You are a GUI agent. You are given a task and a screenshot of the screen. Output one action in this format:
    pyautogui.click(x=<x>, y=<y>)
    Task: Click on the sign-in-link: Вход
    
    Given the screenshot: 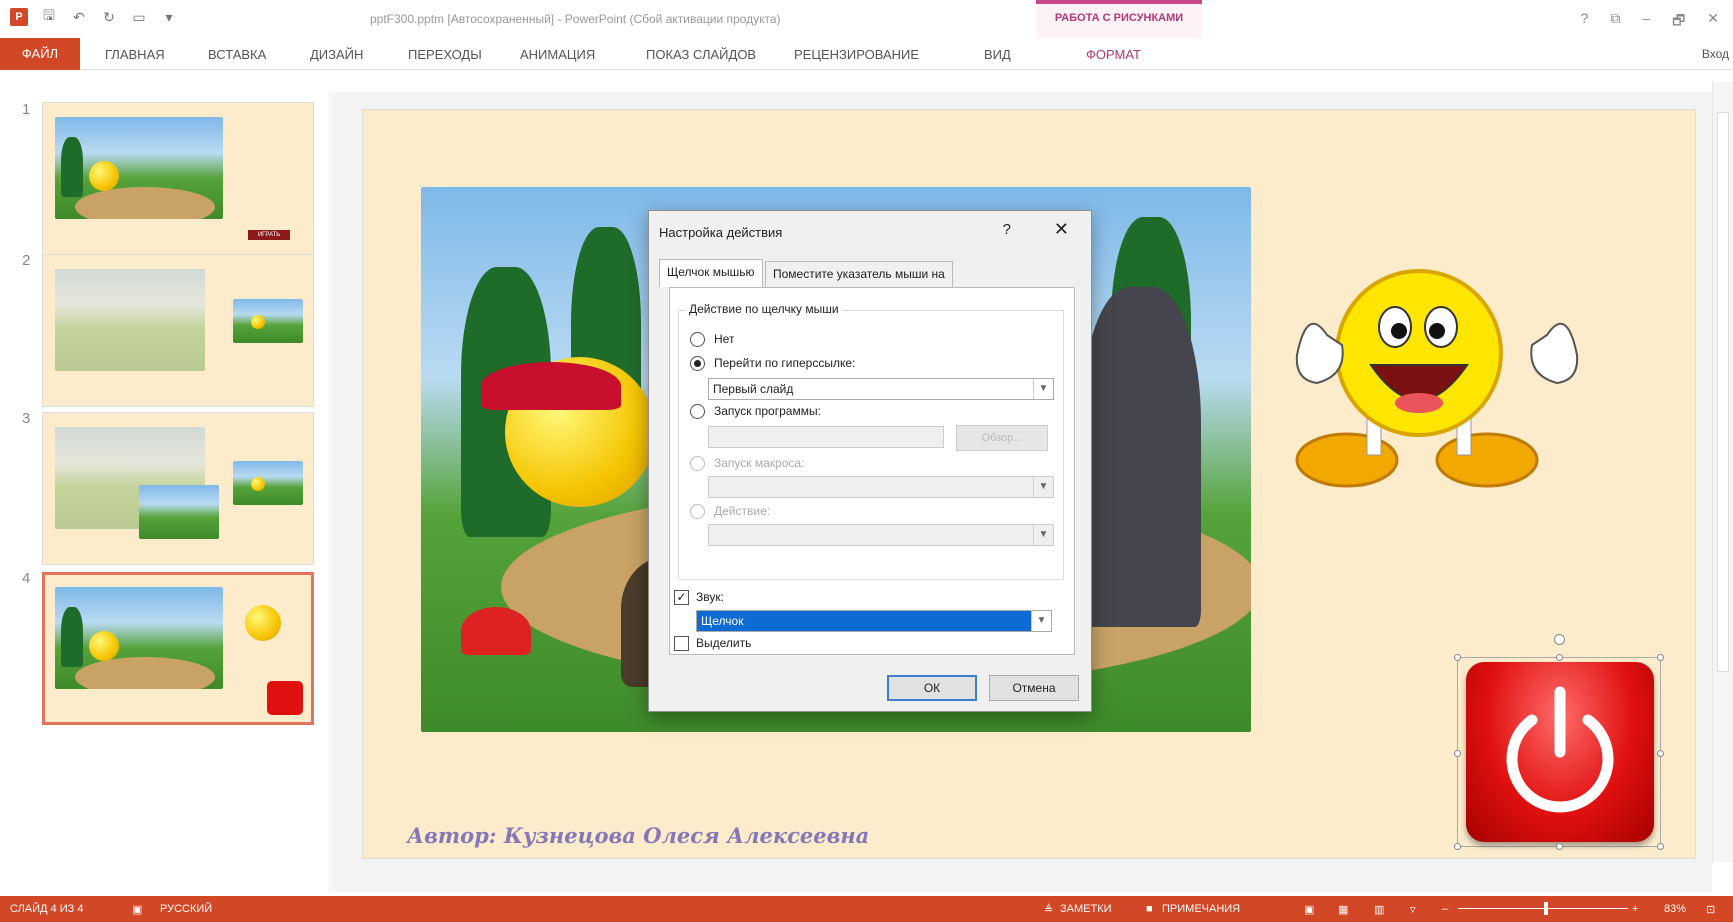 What is the action you would take?
    pyautogui.click(x=1715, y=54)
    